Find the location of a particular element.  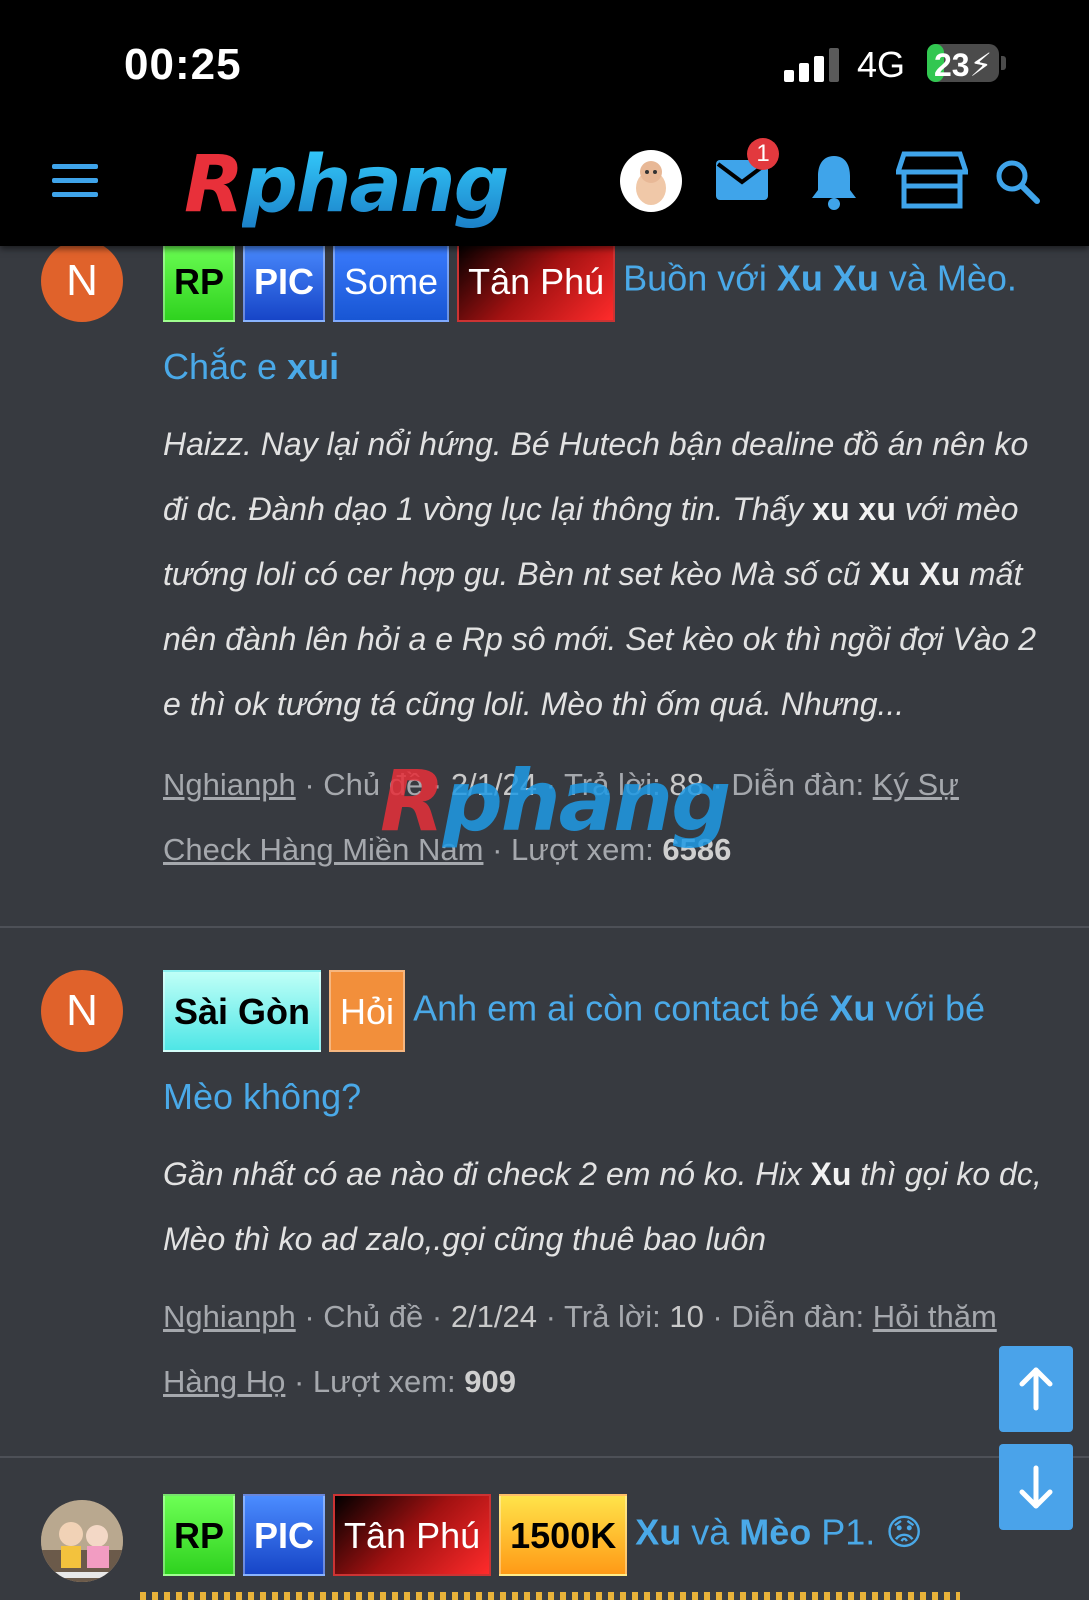

worried-face-icon: 😟 is located at coordinates (904, 1532).